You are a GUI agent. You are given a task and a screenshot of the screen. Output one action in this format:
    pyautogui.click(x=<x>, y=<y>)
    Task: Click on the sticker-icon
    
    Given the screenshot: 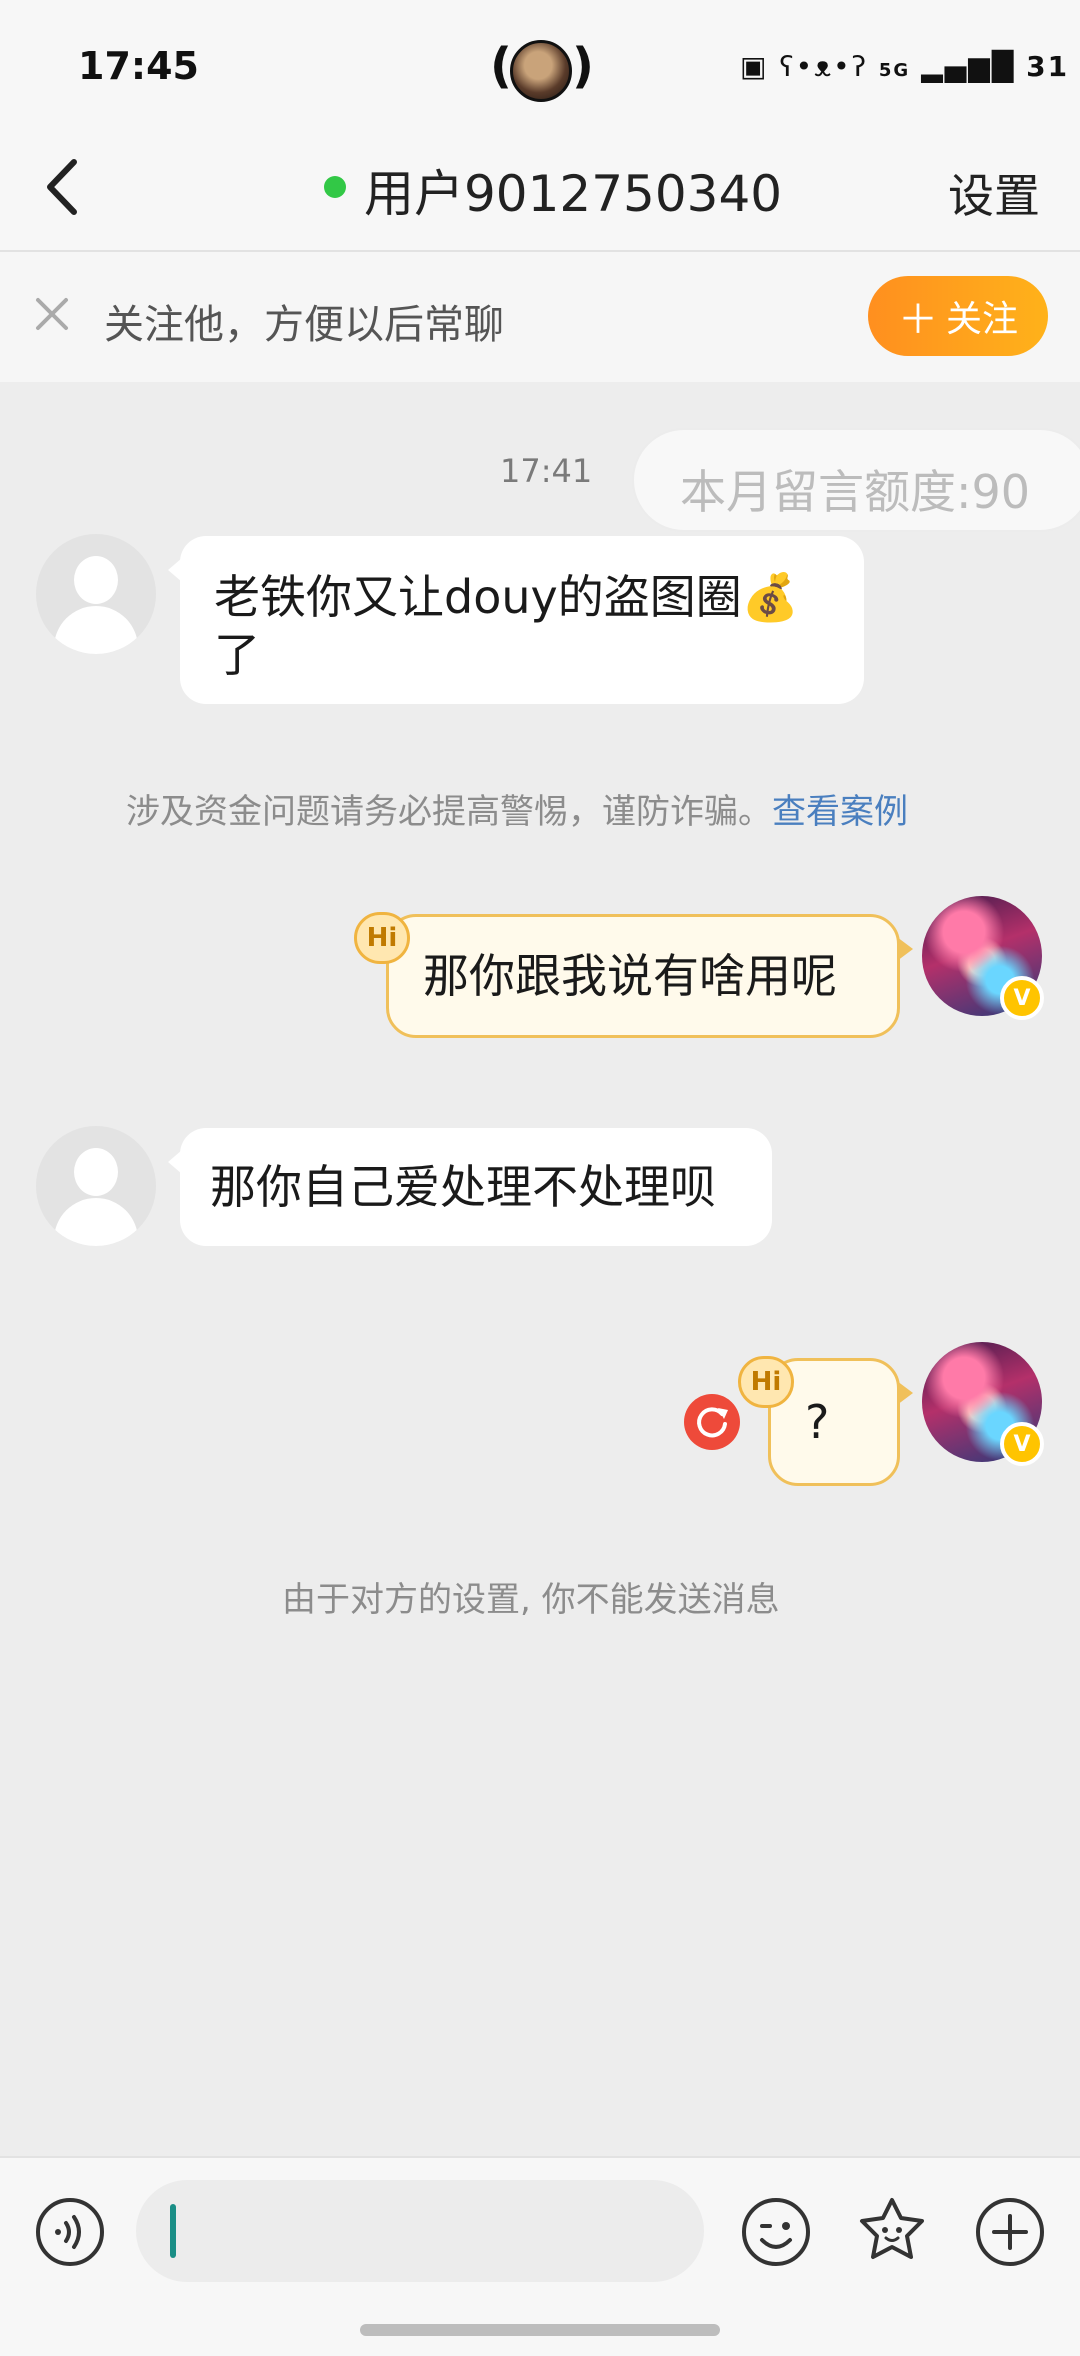 What is the action you would take?
    pyautogui.click(x=892, y=2228)
    